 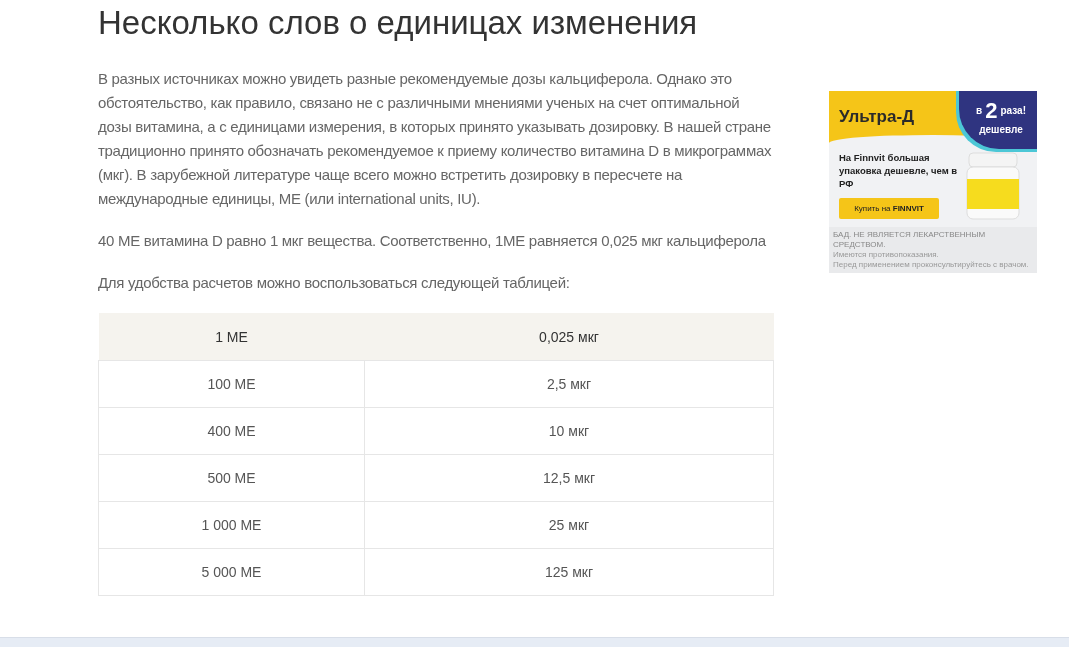 I want to click on ad-banner, so click(x=933, y=182).